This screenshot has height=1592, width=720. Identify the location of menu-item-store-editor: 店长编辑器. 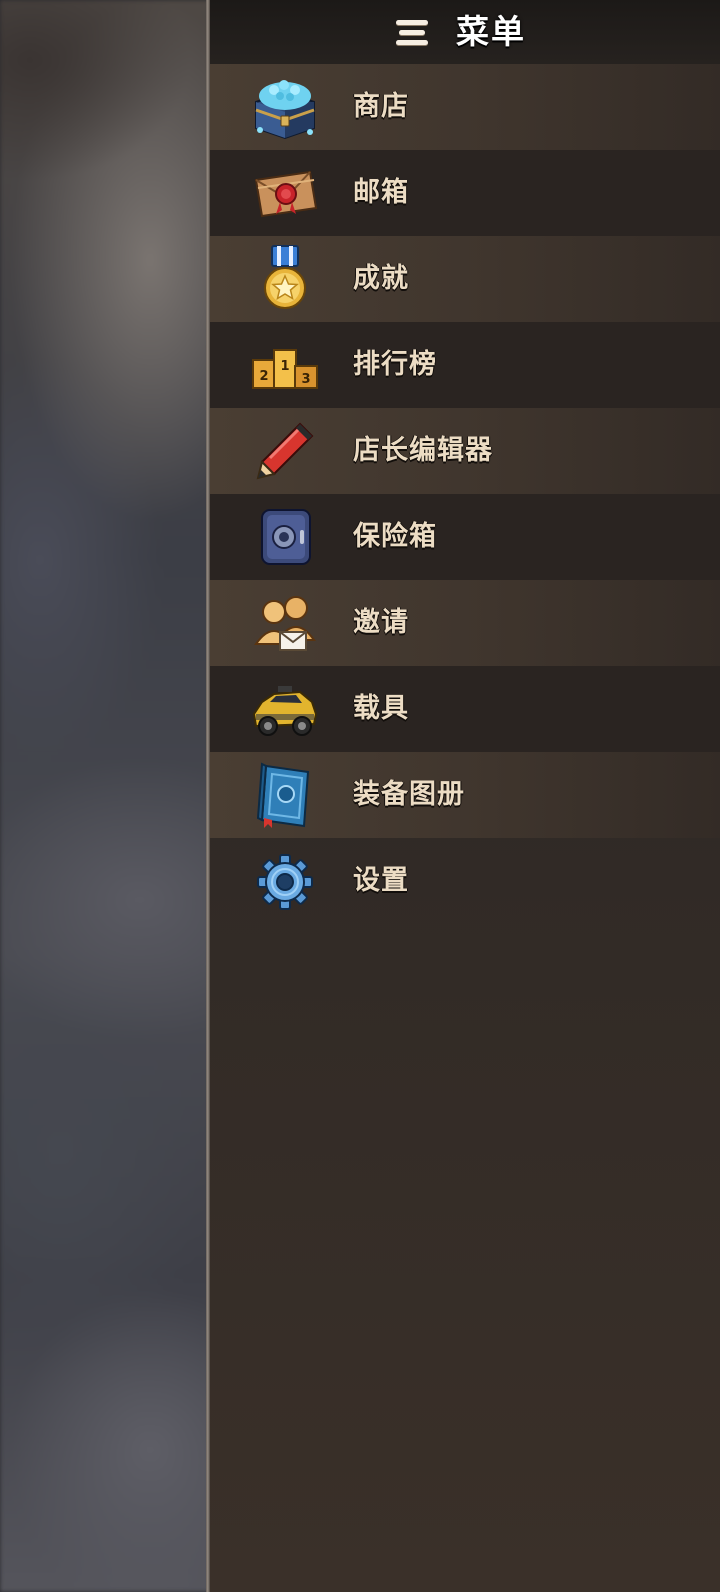
(465, 451).